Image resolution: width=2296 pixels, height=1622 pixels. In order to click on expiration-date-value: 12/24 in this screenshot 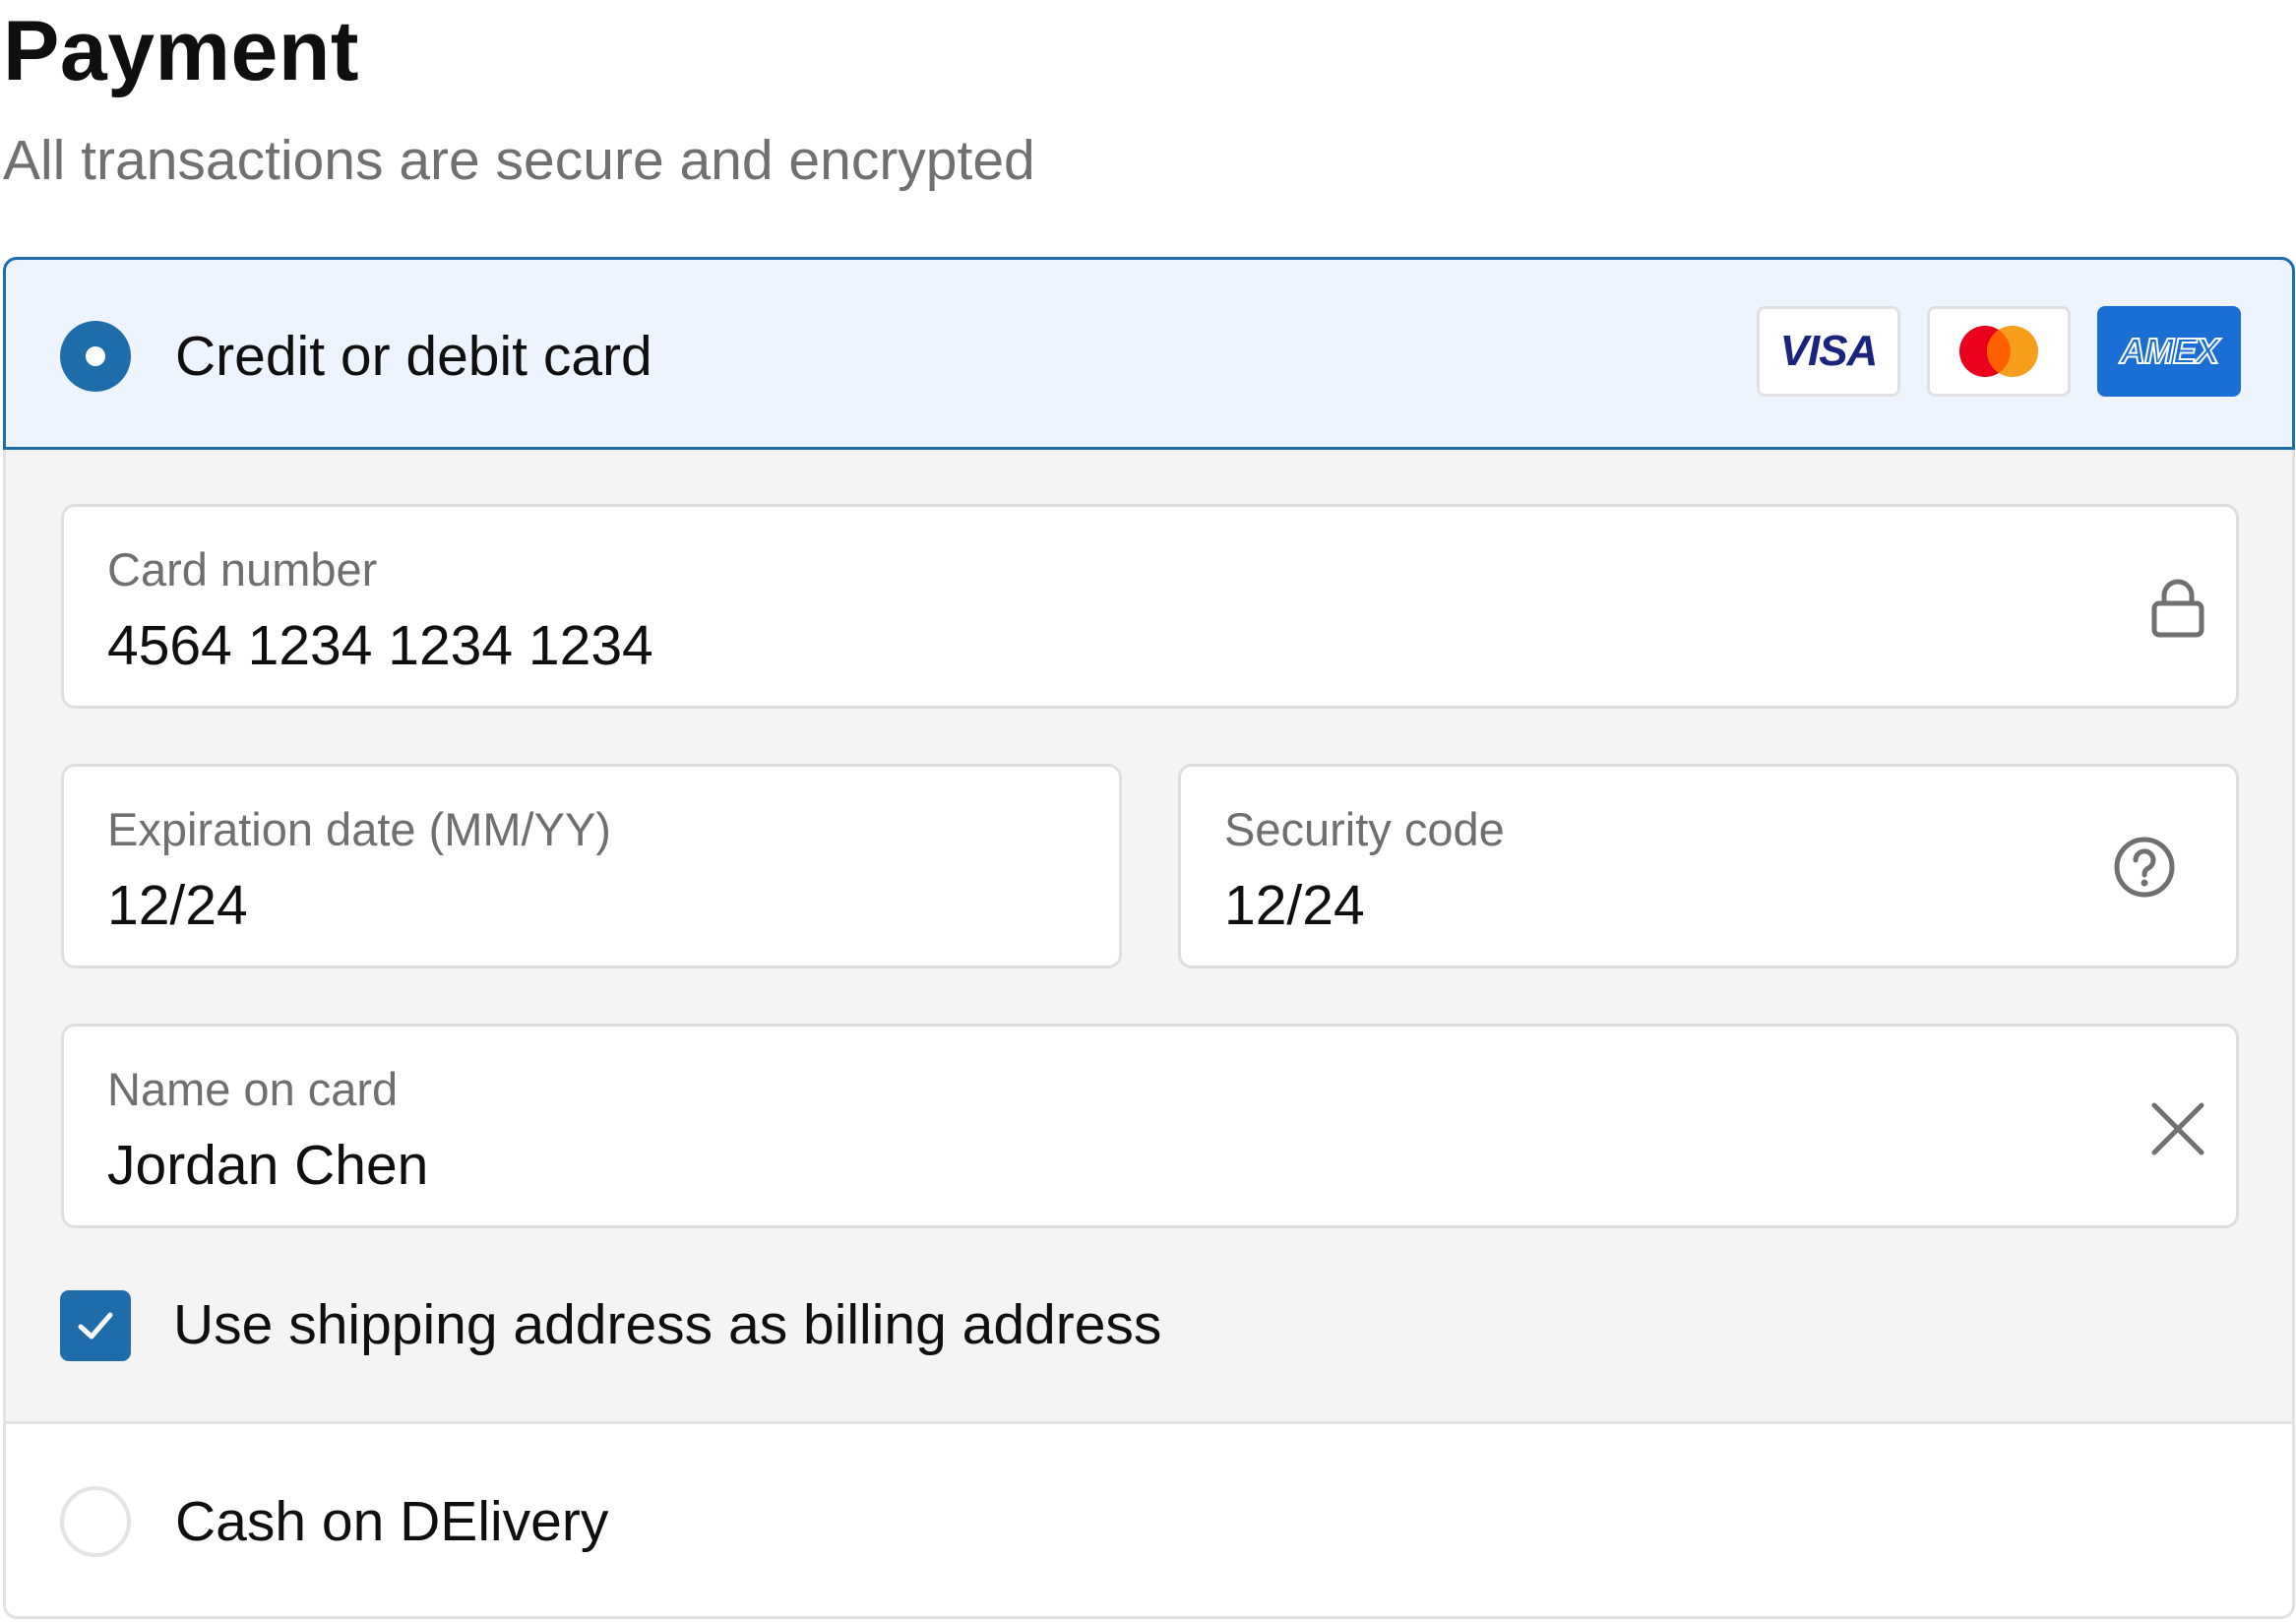, I will do `click(177, 905)`.